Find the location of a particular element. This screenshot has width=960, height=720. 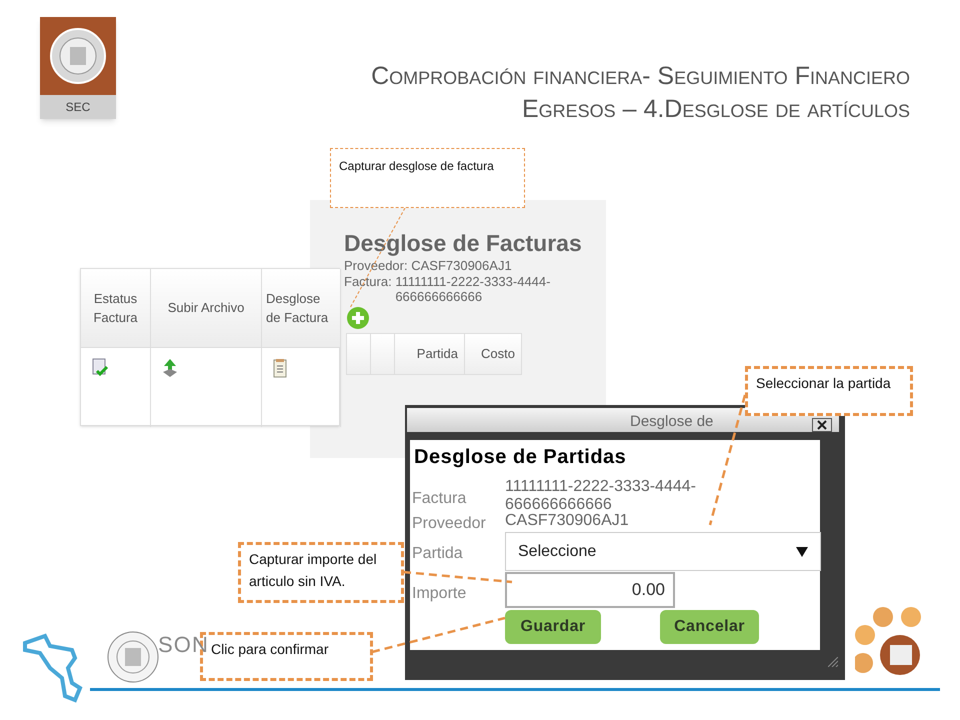

column-header: Costo is located at coordinates (498, 354).